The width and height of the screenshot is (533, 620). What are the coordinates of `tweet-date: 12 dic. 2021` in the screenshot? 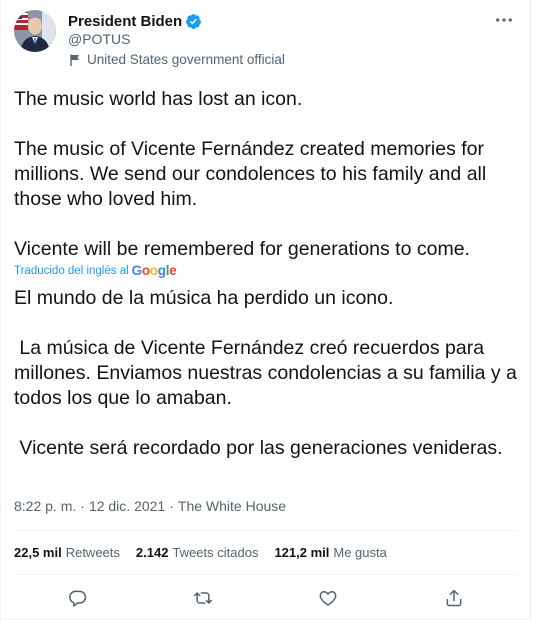 It's located at (127, 506).